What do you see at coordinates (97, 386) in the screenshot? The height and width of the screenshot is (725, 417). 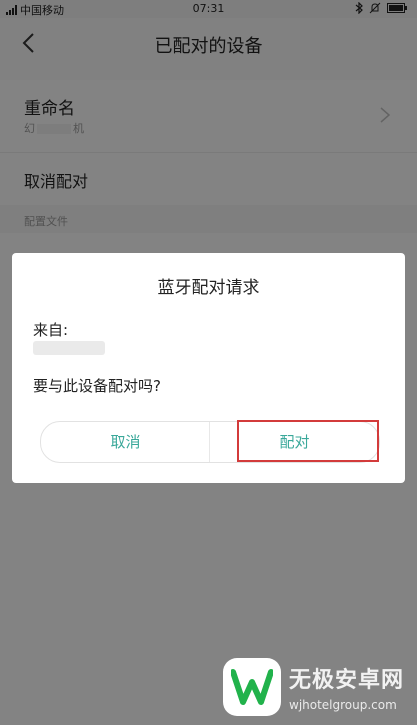 I see `pair-question: 要与此设备配对吗?` at bounding box center [97, 386].